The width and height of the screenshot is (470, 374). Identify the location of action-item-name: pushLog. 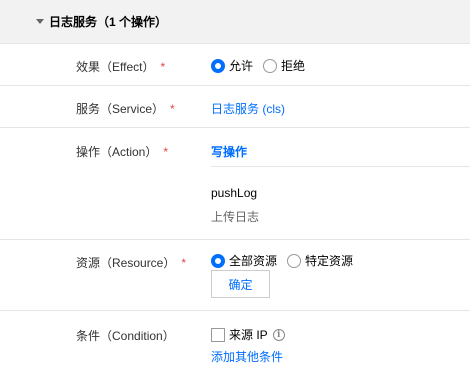
(234, 193).